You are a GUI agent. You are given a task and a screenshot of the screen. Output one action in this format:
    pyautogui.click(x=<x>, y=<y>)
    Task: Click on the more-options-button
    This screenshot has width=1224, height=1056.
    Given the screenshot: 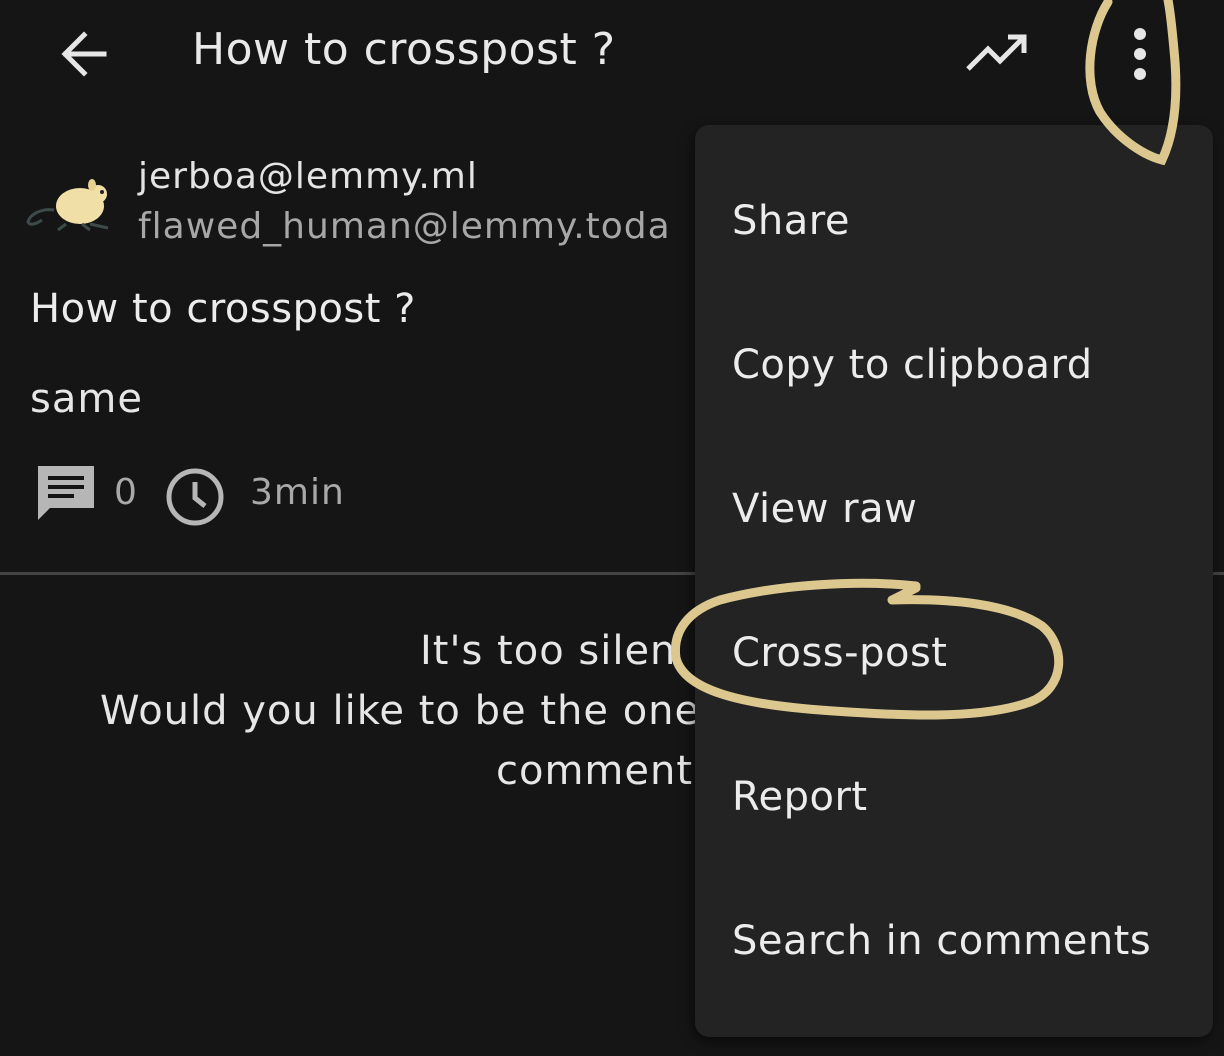 What is the action you would take?
    pyautogui.click(x=1140, y=54)
    